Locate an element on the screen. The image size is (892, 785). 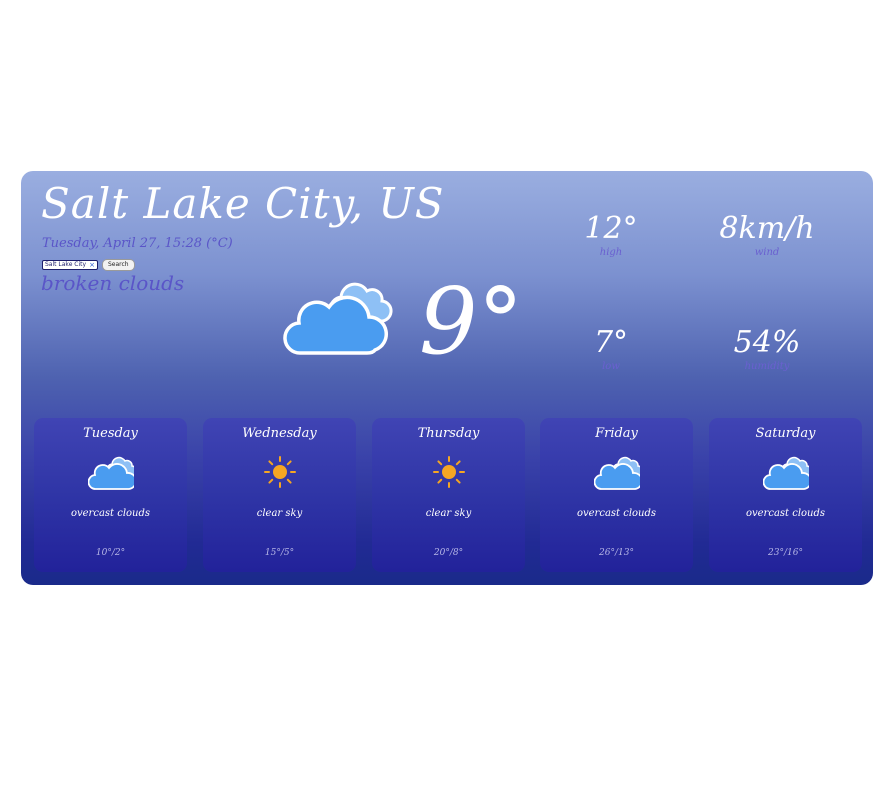
search-button: Search is located at coordinates (118, 265).